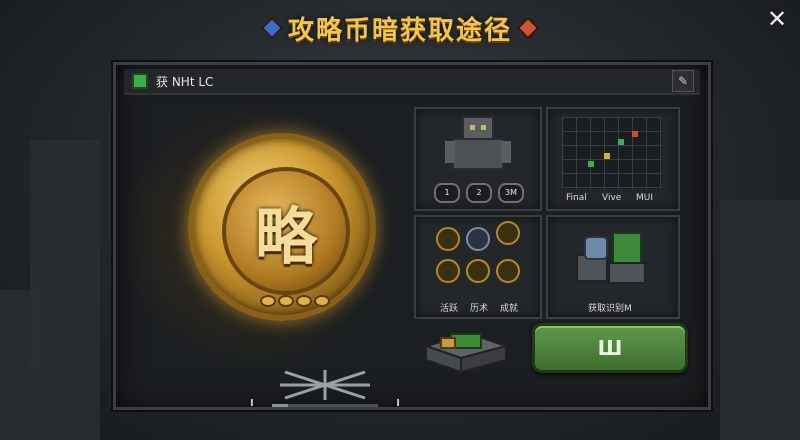  I want to click on slider-max-label: I, so click(398, 403).